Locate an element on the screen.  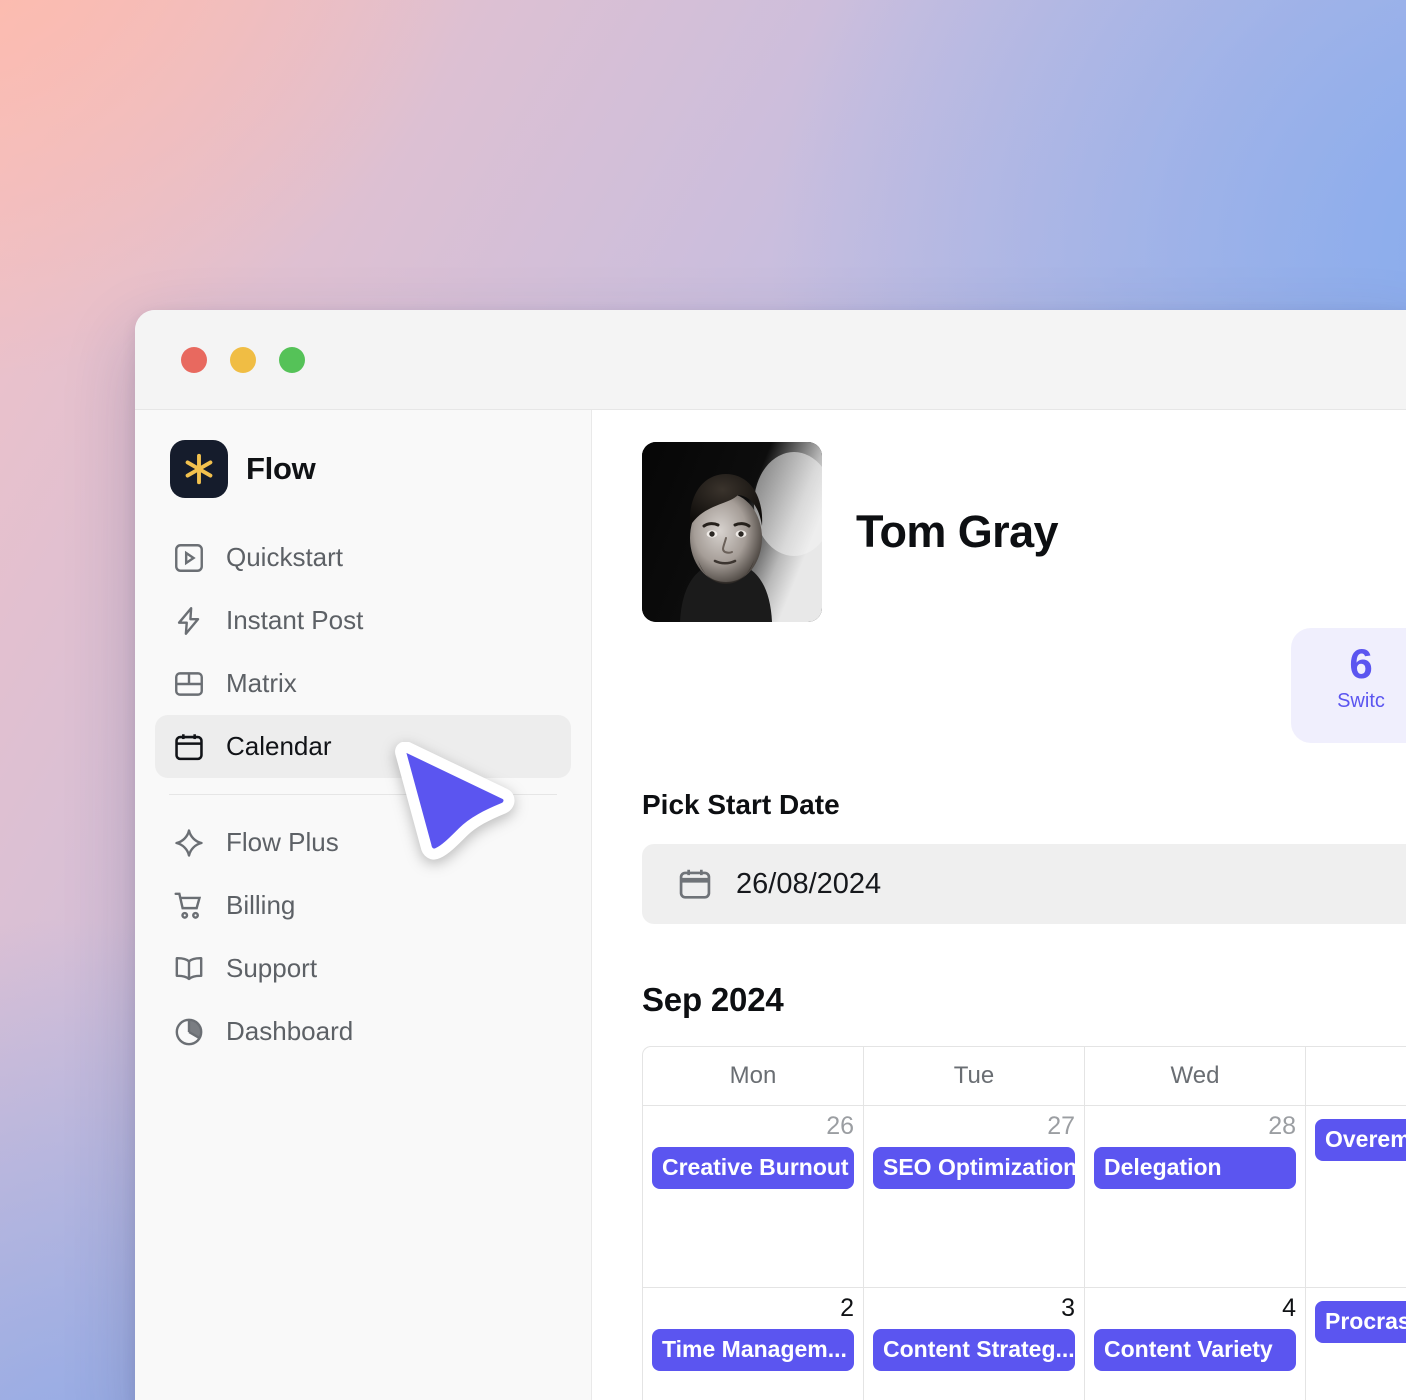
sidebar-item-label: Dashboard is located at coordinates (290, 1031).